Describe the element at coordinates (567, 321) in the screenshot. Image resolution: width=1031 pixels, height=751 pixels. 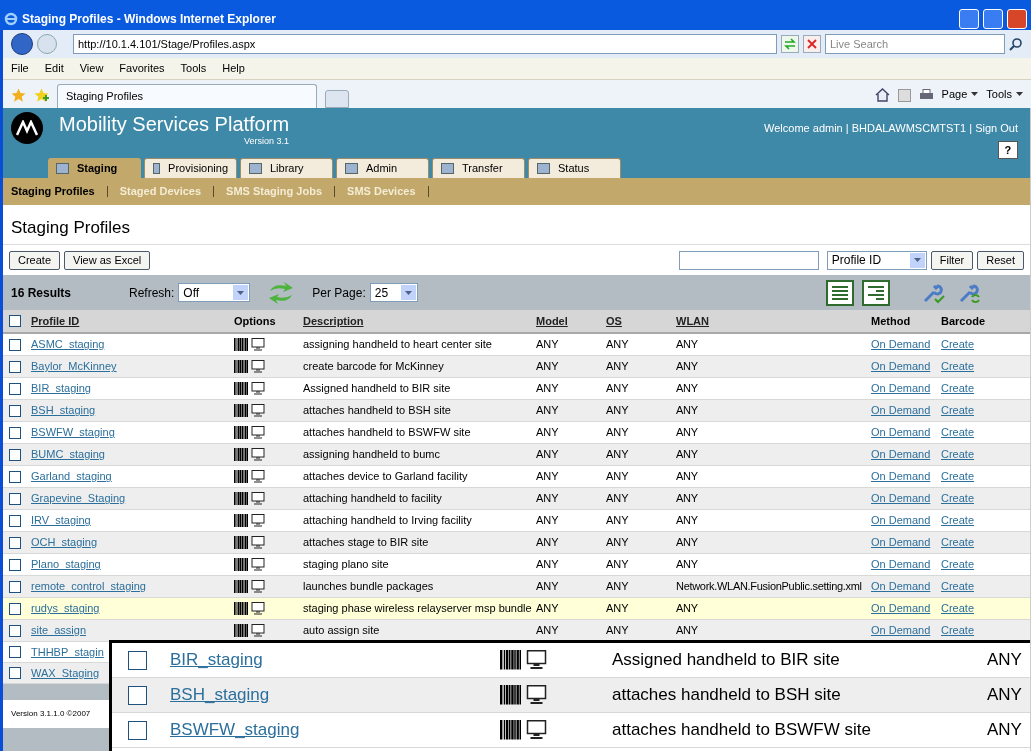
I see `column-header: Model` at that location.